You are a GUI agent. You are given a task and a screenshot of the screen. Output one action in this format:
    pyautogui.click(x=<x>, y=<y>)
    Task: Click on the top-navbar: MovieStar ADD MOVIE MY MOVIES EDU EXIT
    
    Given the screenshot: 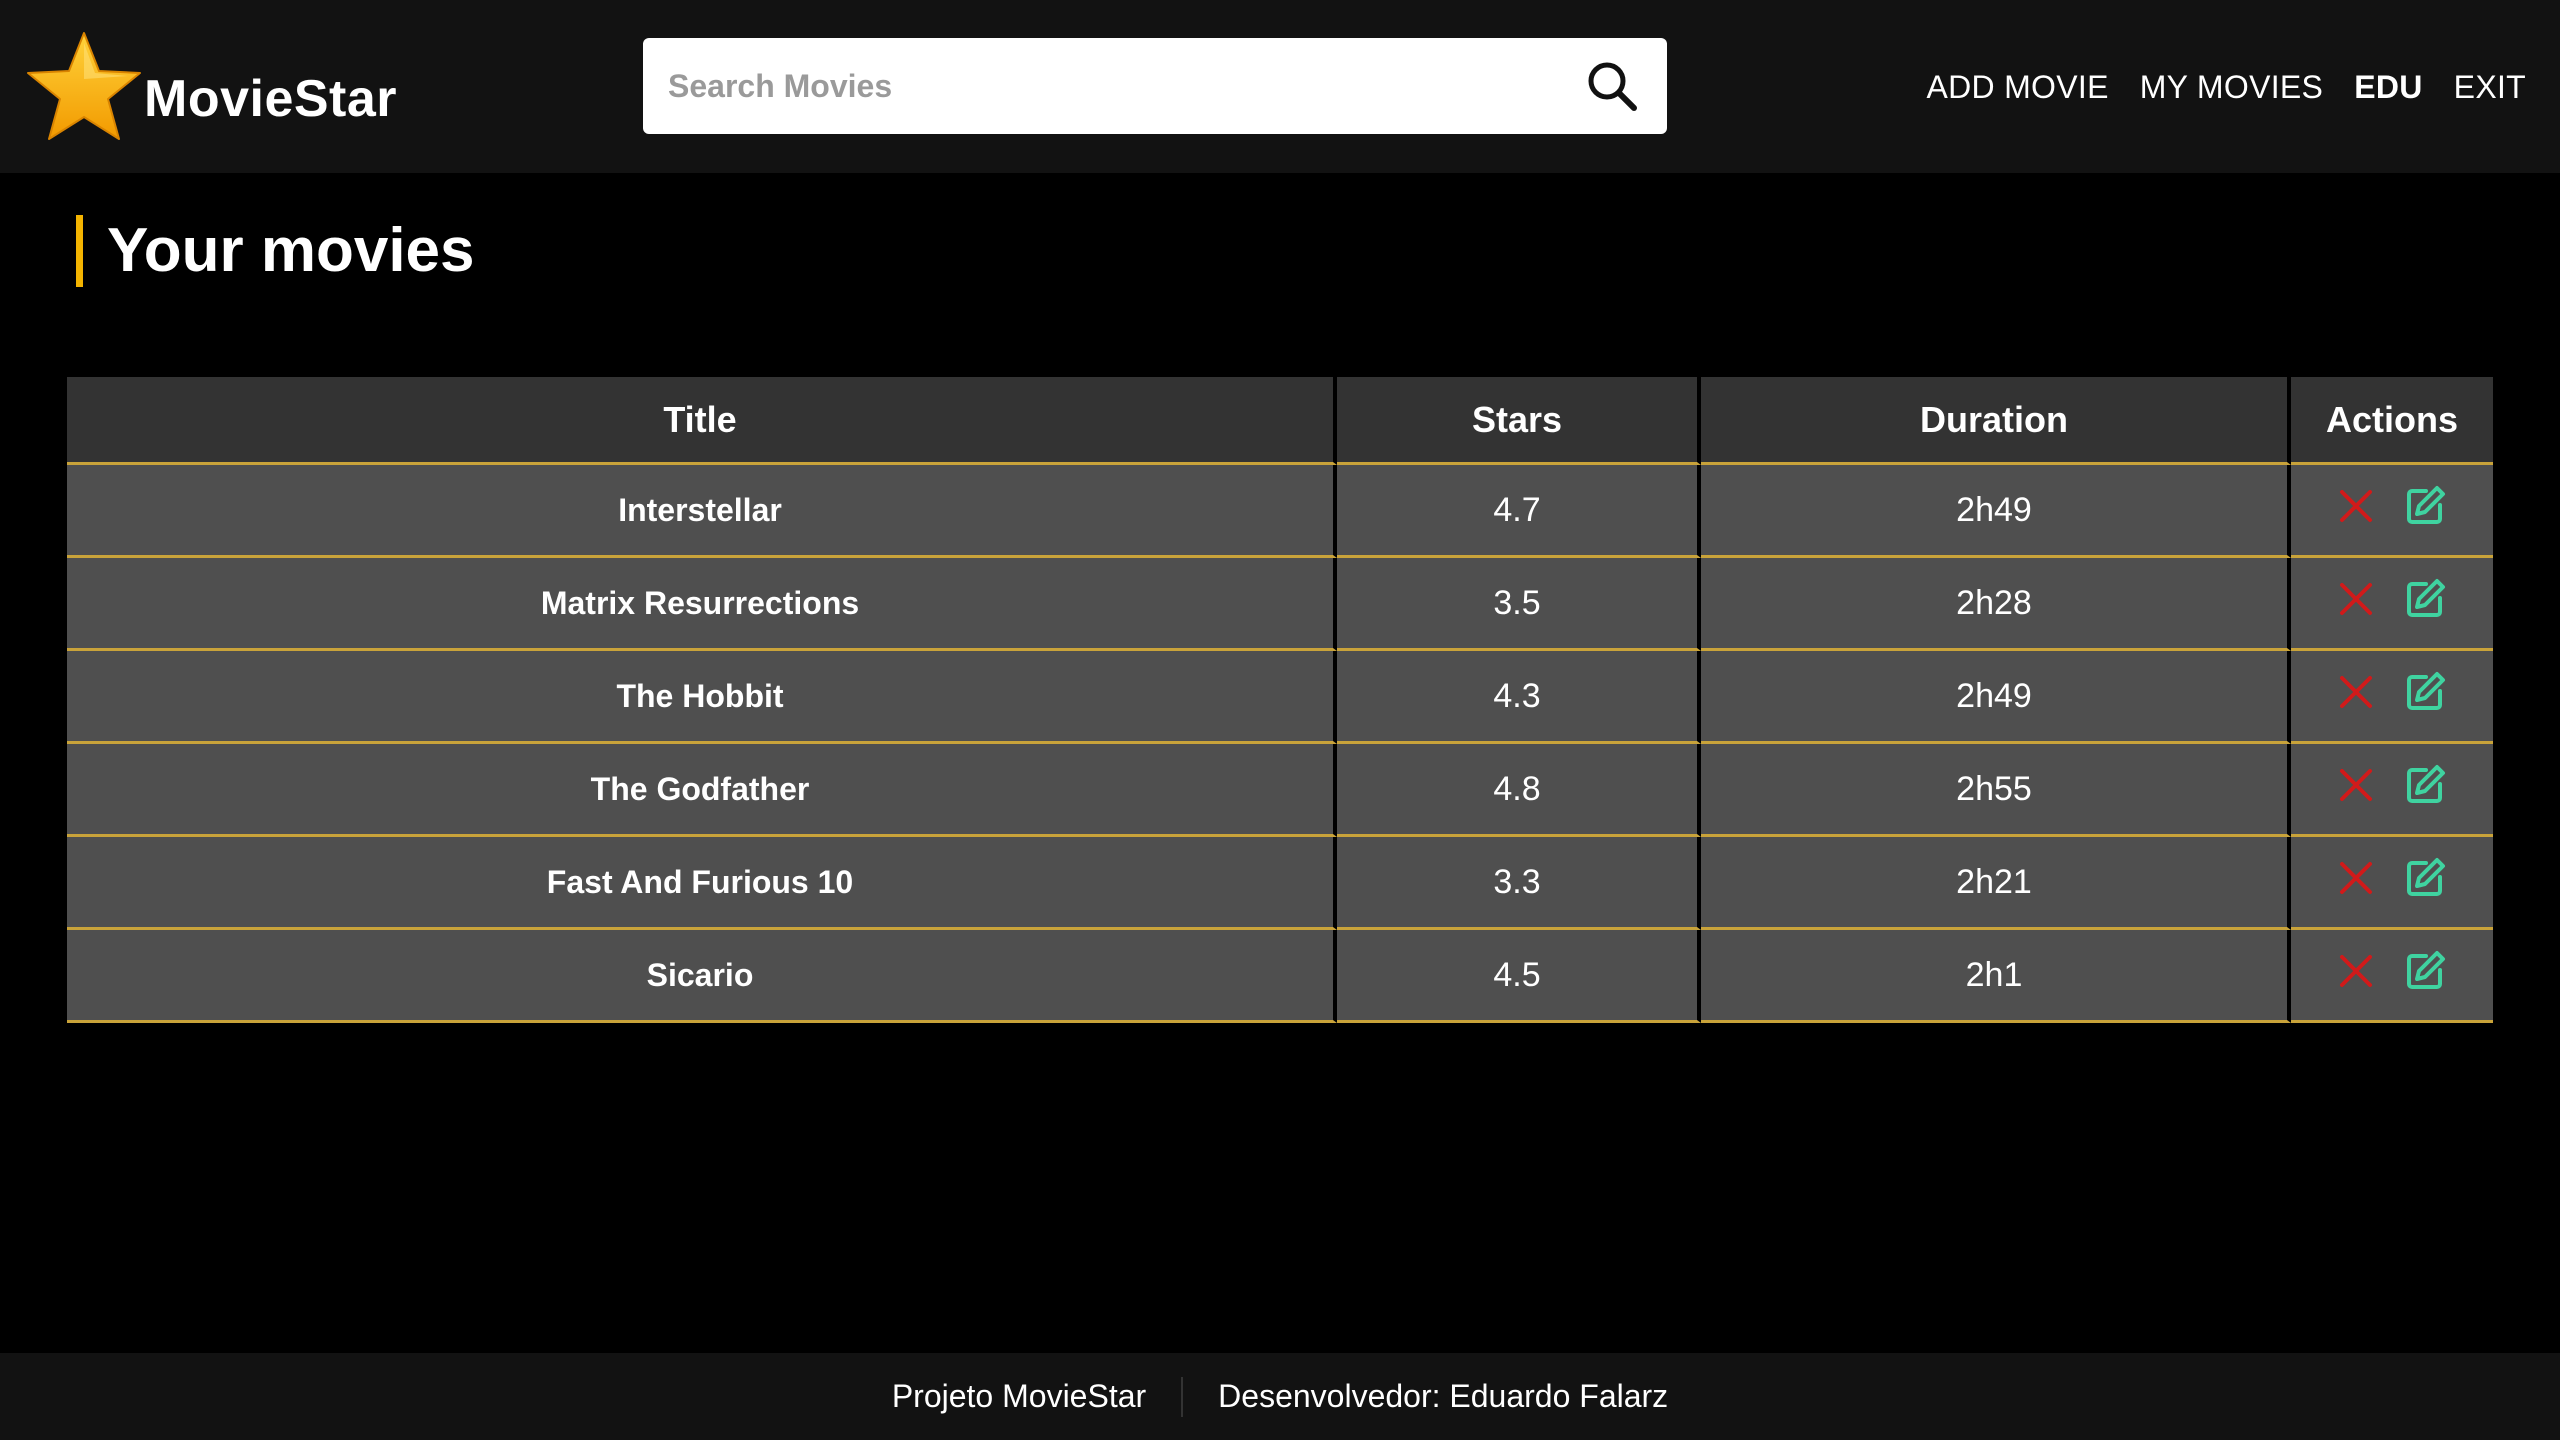 What is the action you would take?
    pyautogui.click(x=1280, y=86)
    